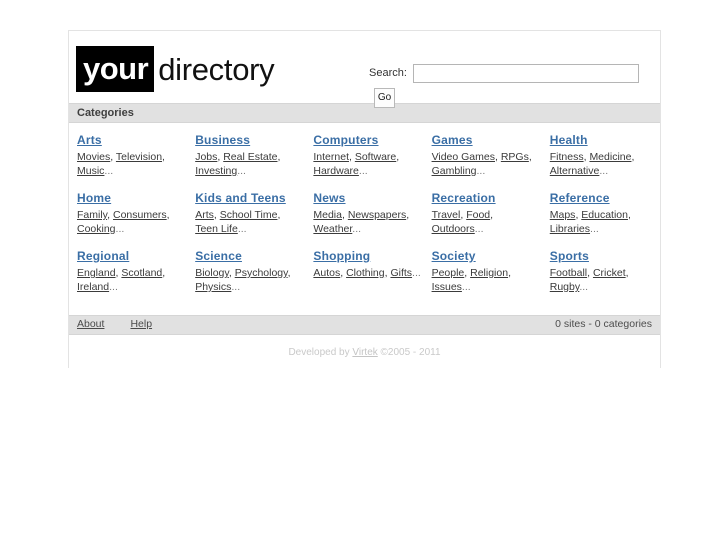  What do you see at coordinates (409, 352) in the screenshot?
I see `credit-suffix: ©2005 - 2011` at bounding box center [409, 352].